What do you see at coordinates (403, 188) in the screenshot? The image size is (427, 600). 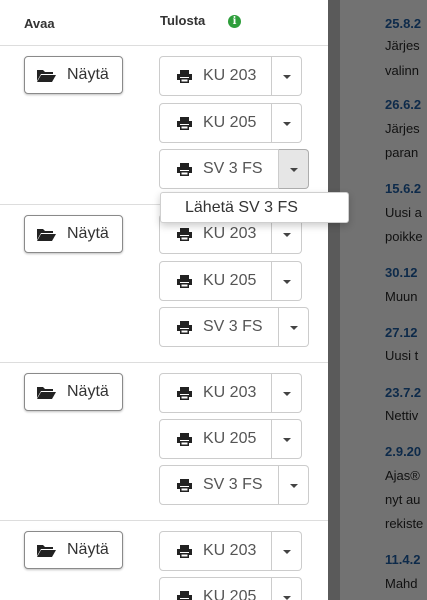 I see `news-date: 15.6.2` at bounding box center [403, 188].